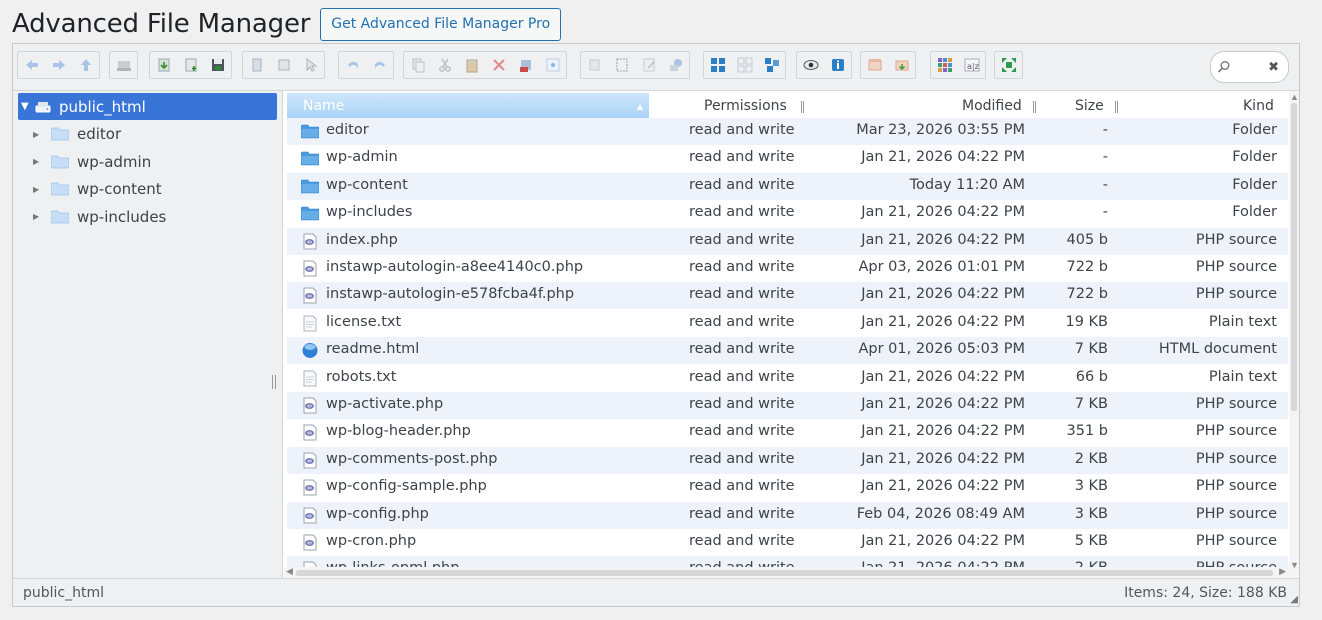  Describe the element at coordinates (28, 106) in the screenshot. I see `expand-caret-icon: ▼` at that location.